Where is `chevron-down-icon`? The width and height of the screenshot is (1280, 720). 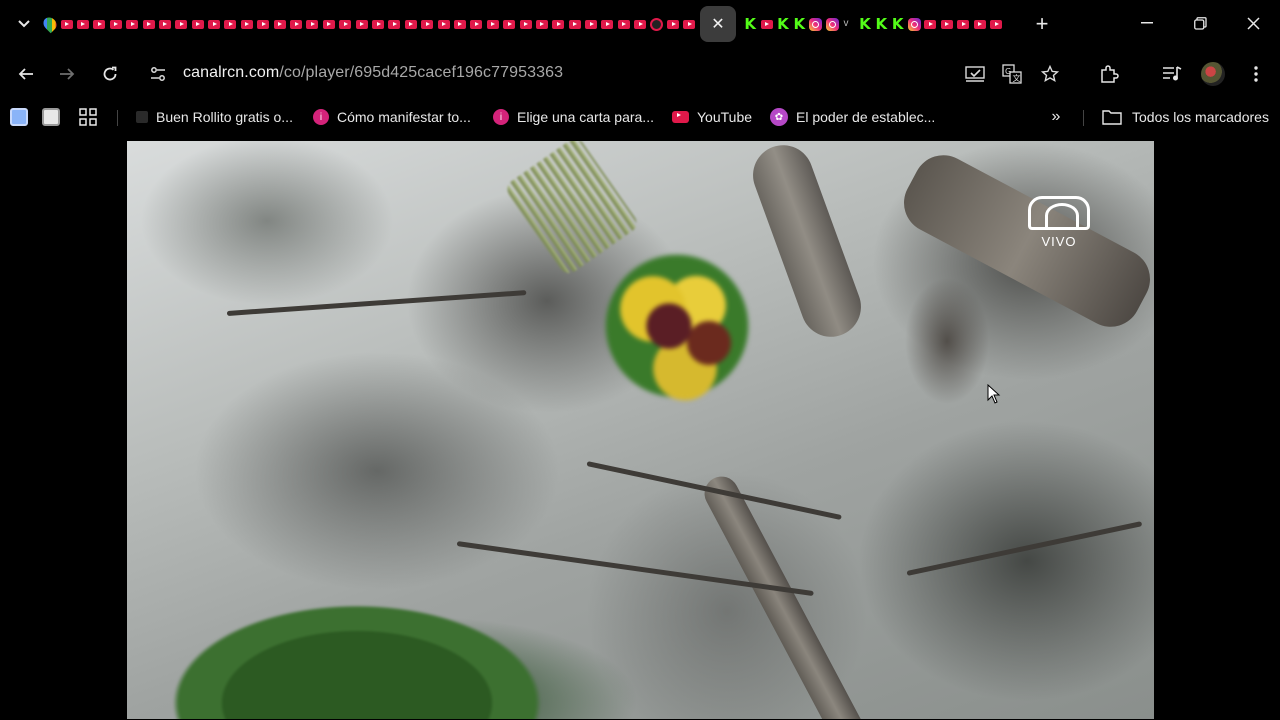 chevron-down-icon is located at coordinates (24, 24).